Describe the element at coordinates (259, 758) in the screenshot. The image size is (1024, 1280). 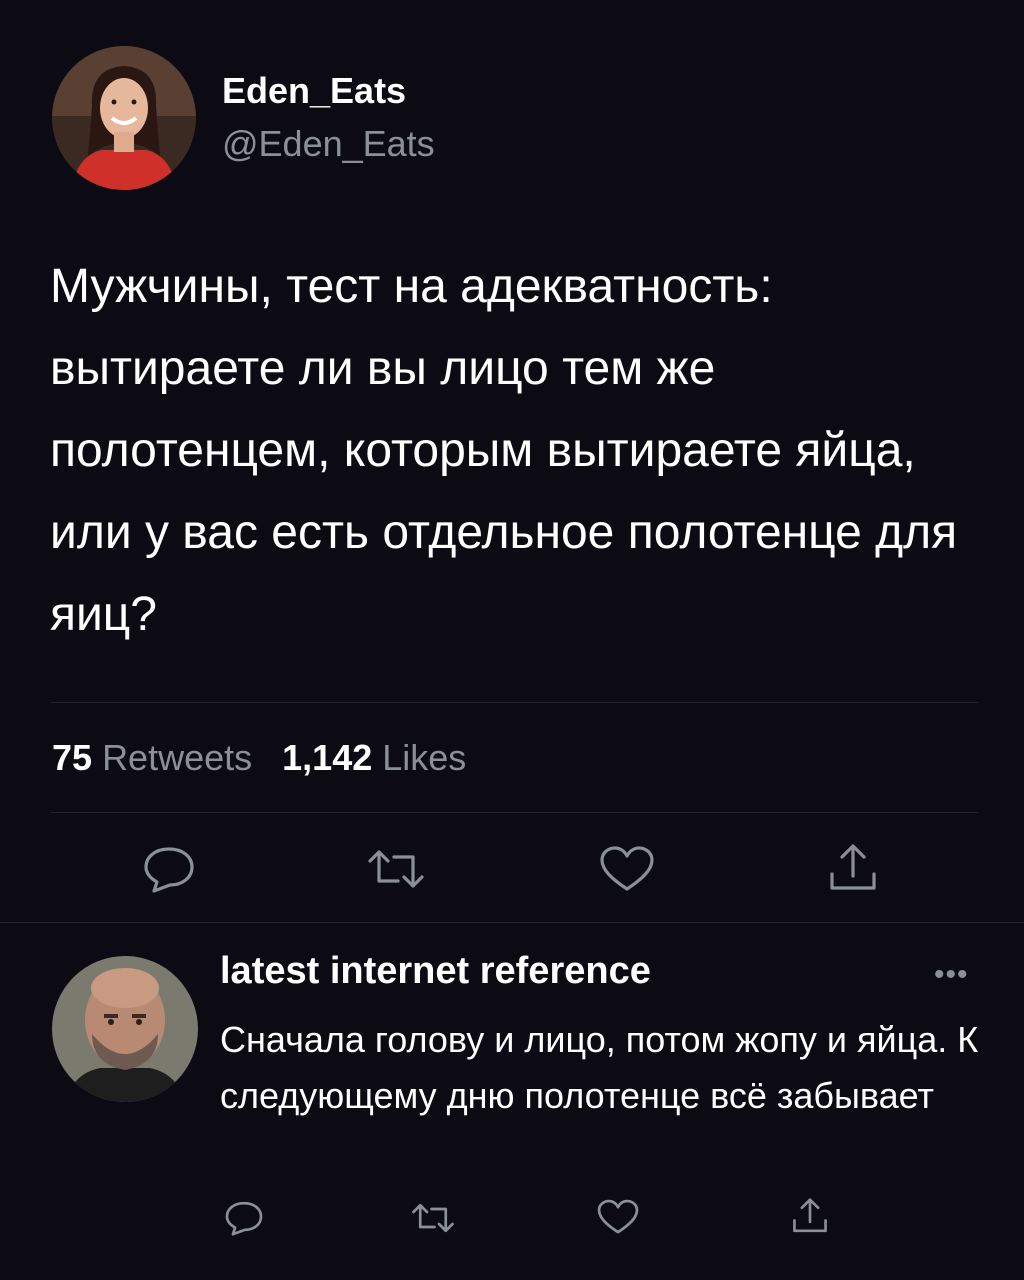
I see `tweet-stats: 75 Retweets 1,142 Likes` at that location.